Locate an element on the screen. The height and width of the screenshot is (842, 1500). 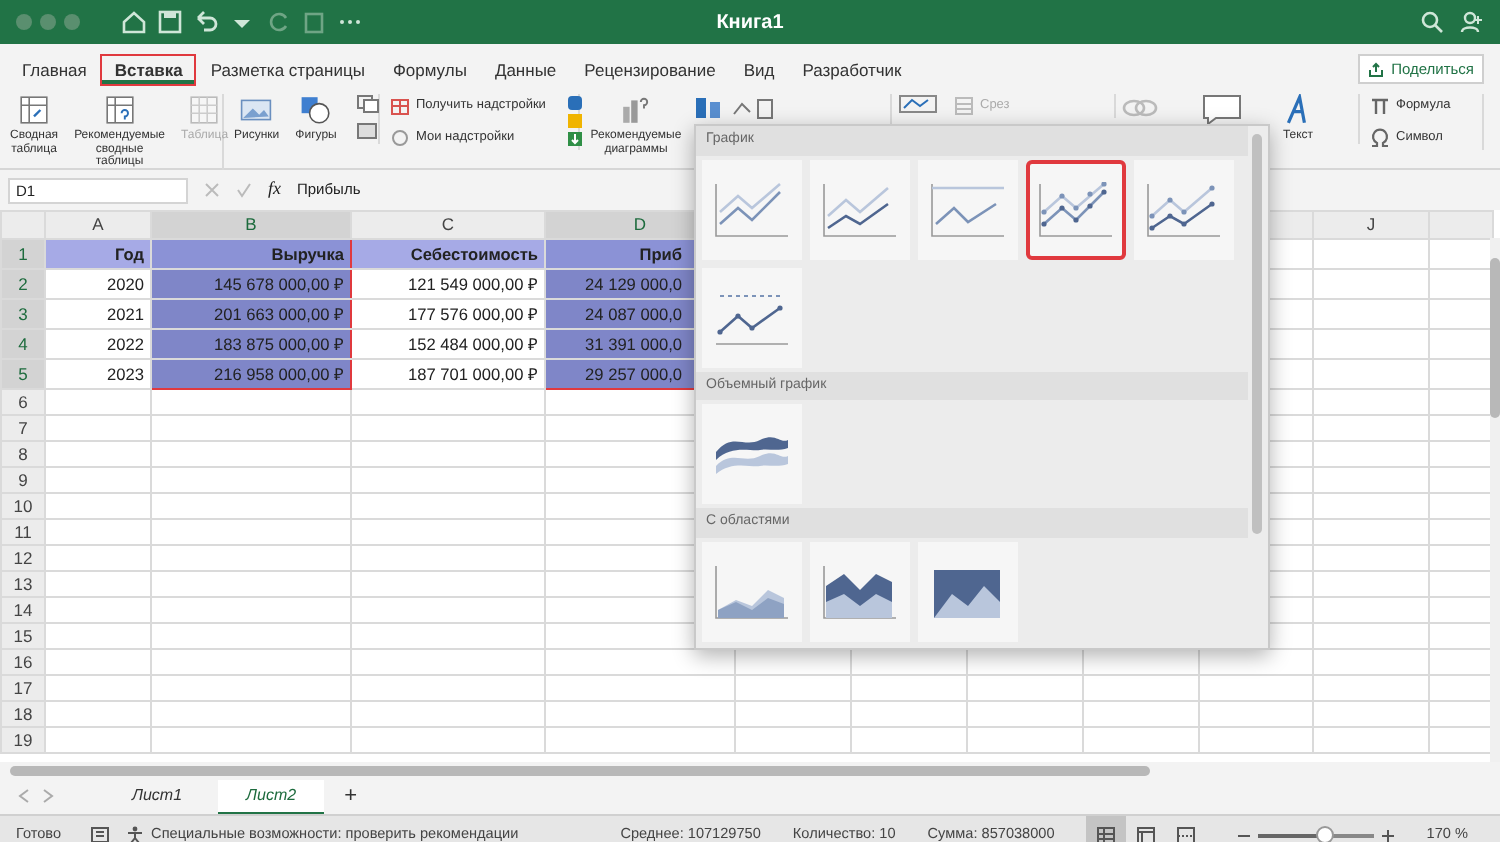
stacked-line-chart-icon is located at coordinates (860, 209).